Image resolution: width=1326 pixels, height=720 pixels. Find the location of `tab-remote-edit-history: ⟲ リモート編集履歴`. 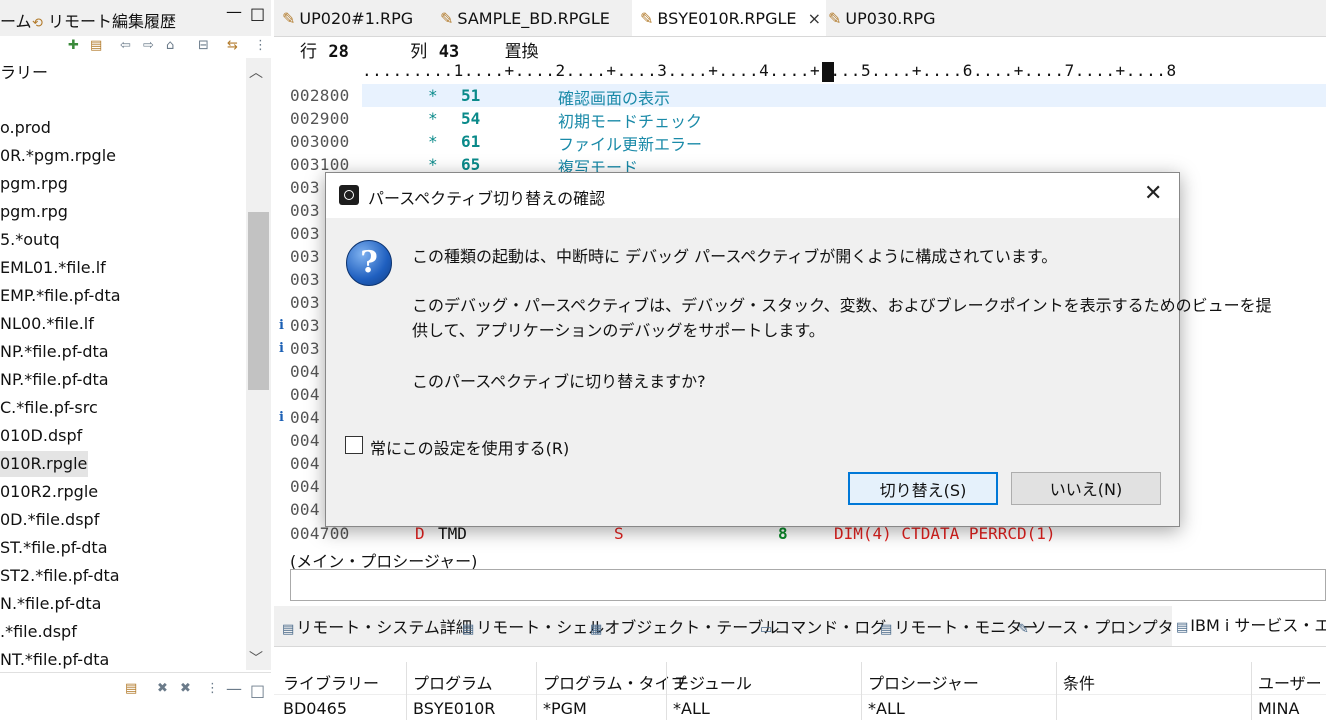

tab-remote-edit-history: ⟲ リモート編集履歴 is located at coordinates (104, 20).